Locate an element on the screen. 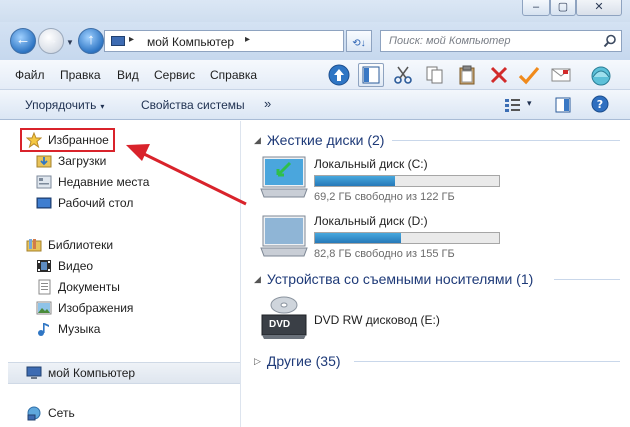  change-view-button: ▾ is located at coordinates (522, 105).